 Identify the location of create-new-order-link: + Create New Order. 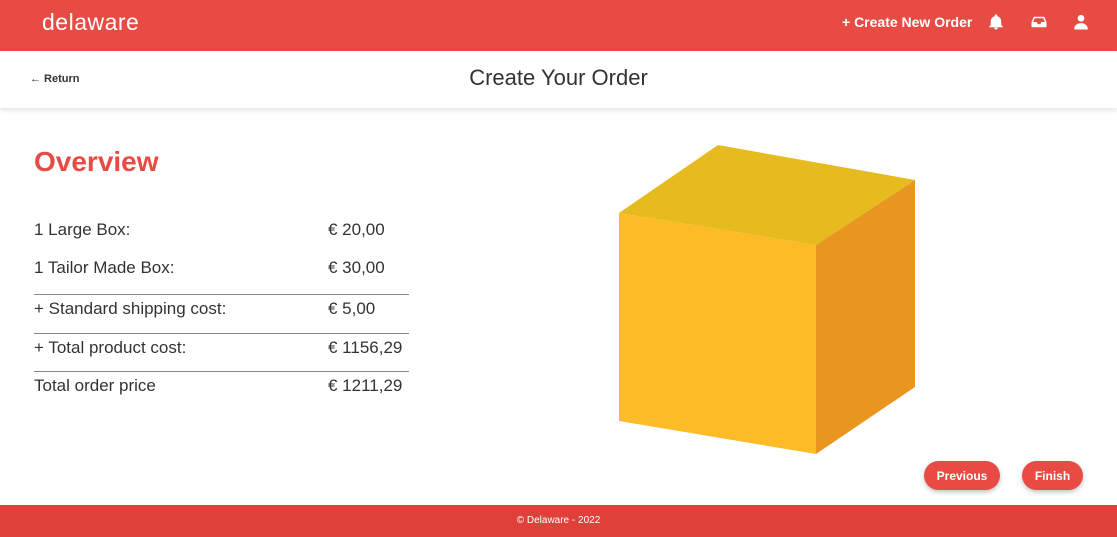
(907, 22).